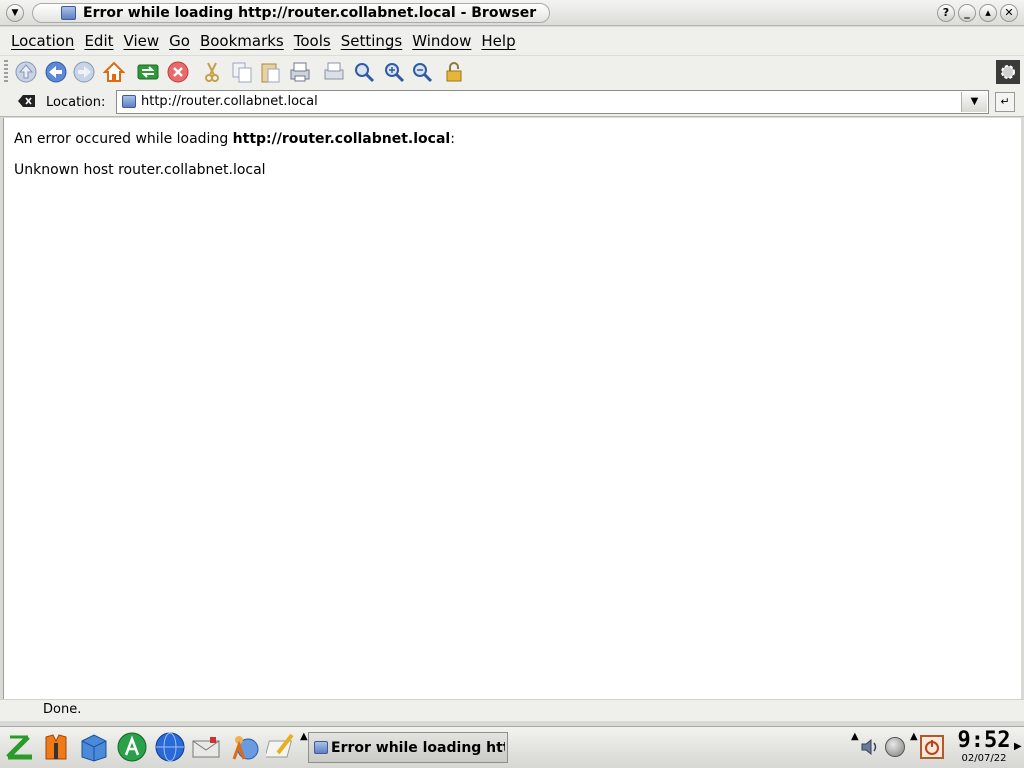 This screenshot has width=1024, height=768. I want to click on task-favicon-icon, so click(321, 747).